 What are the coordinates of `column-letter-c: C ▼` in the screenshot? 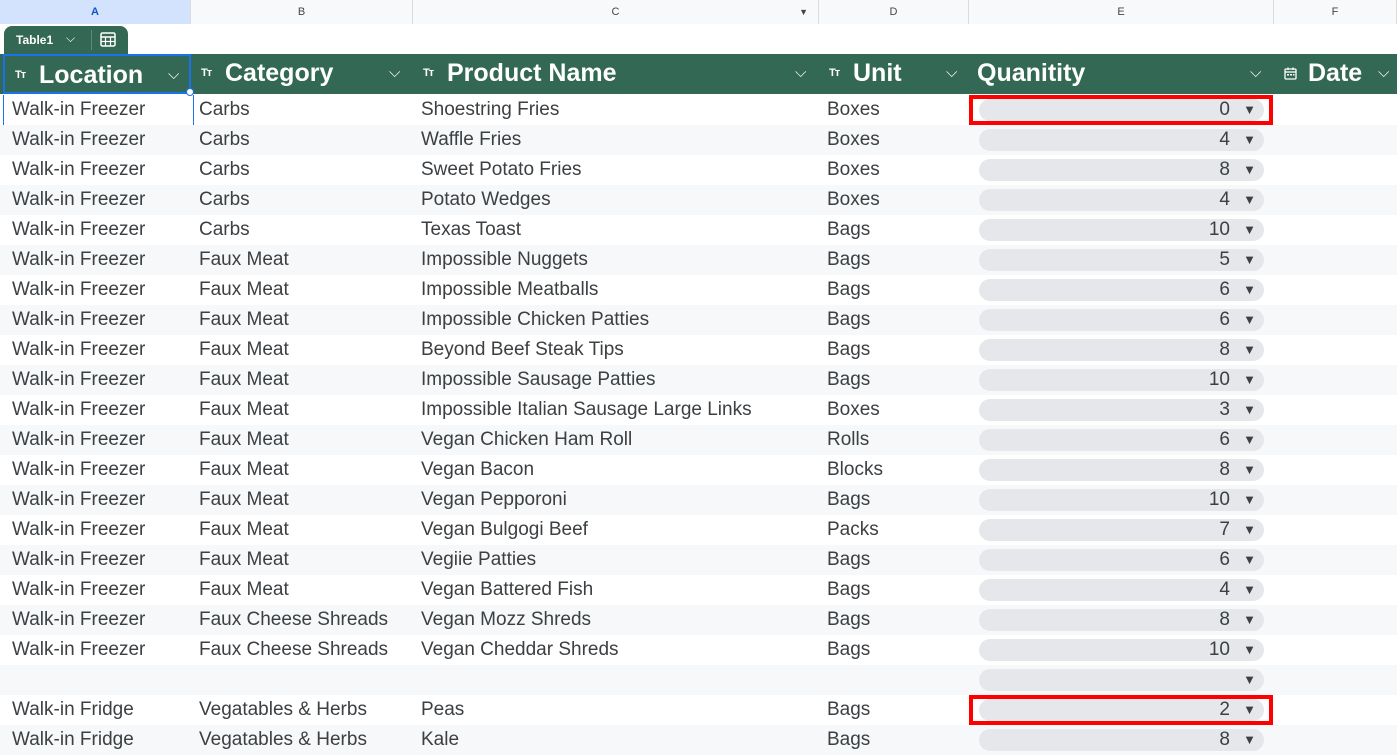 It's located at (616, 12).